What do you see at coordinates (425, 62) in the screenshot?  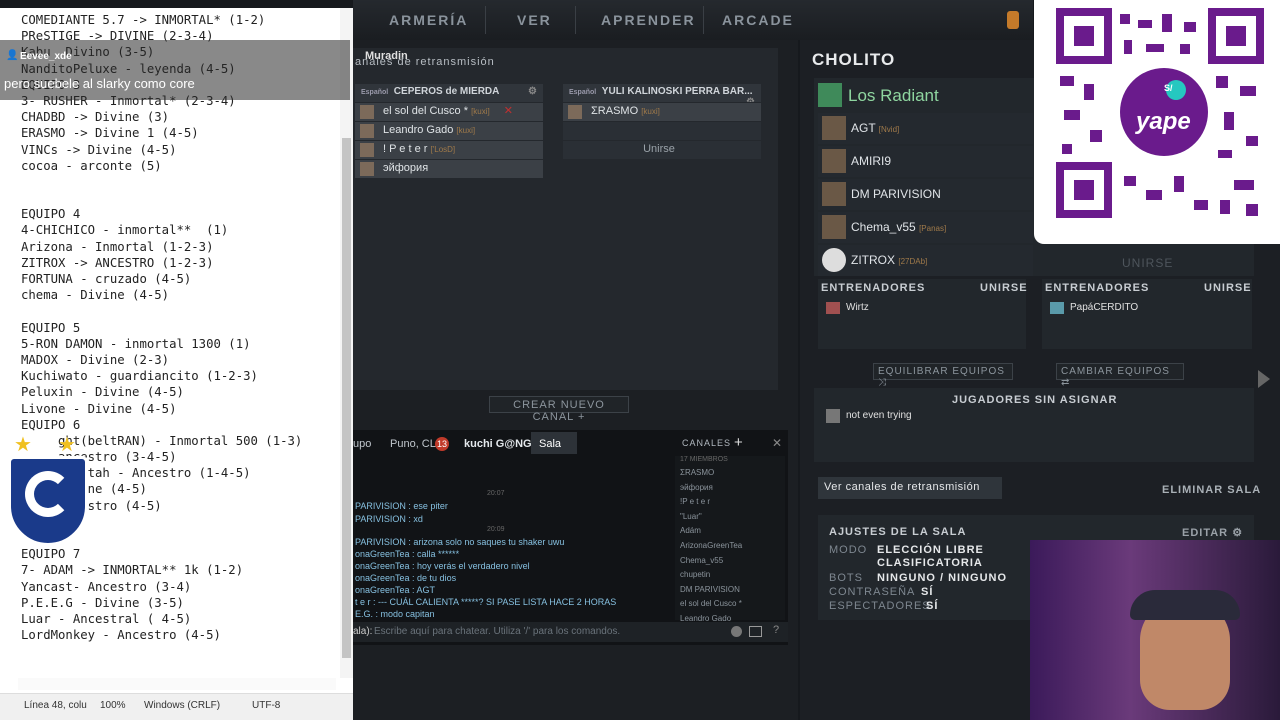 I see `panel-title: anales de retransmisión` at bounding box center [425, 62].